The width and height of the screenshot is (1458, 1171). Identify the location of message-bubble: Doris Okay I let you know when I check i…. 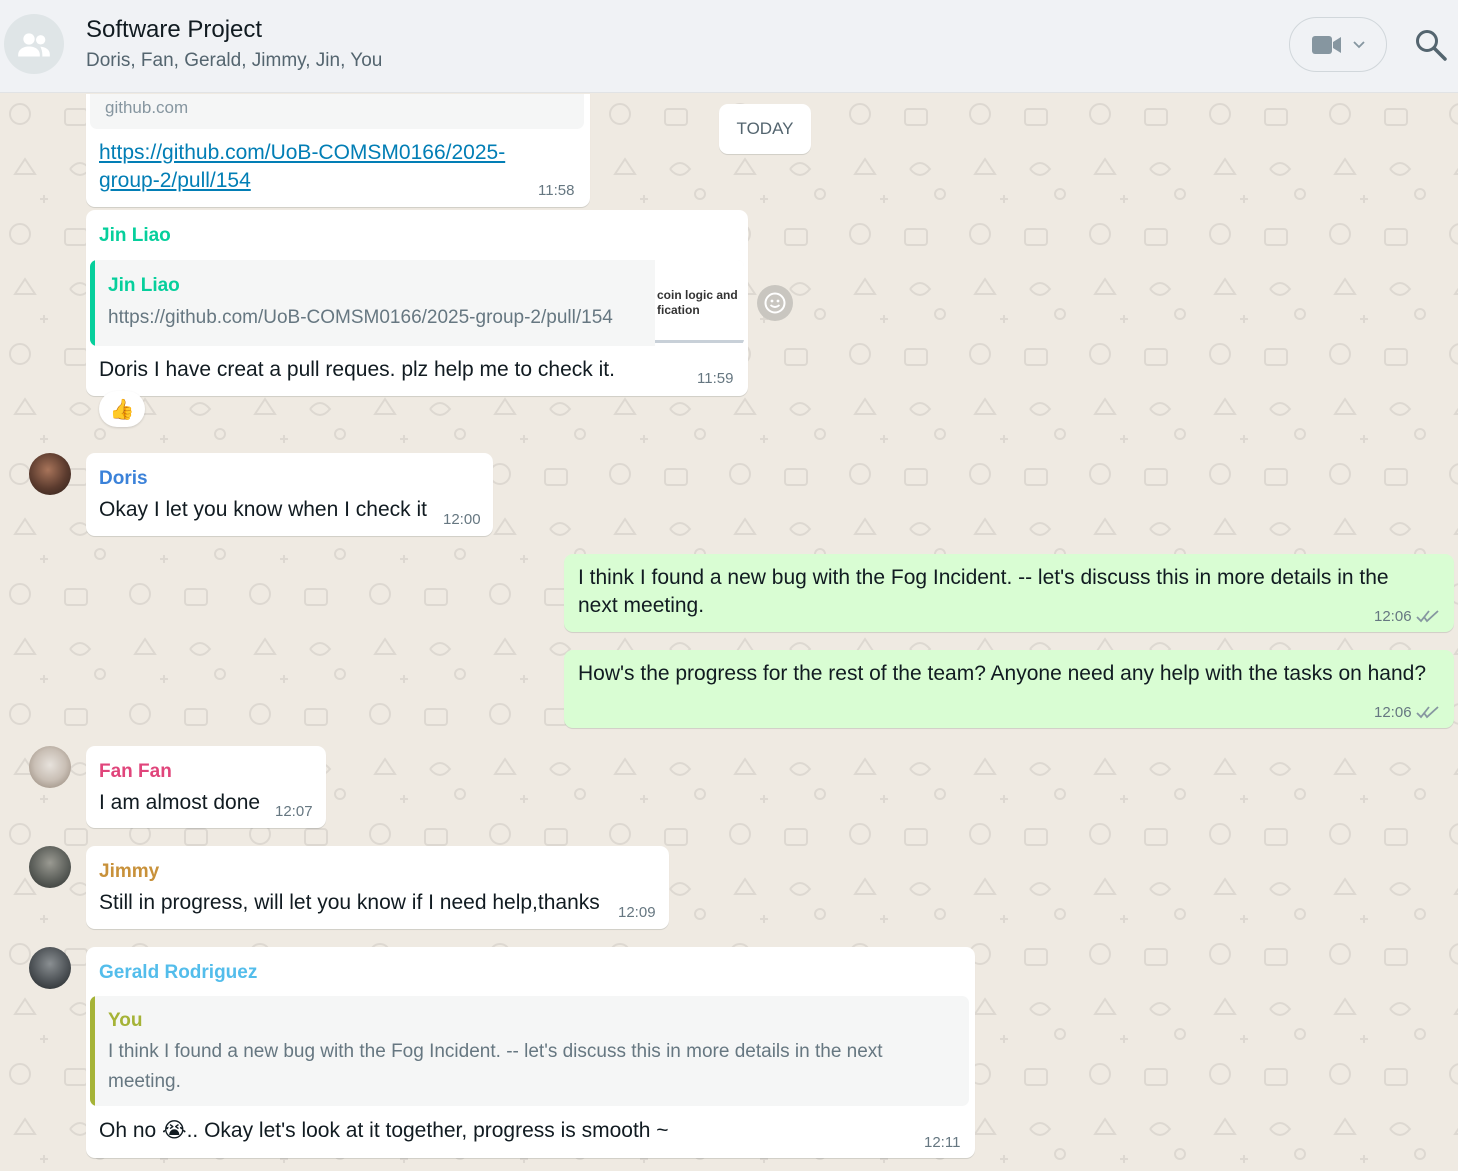
(289, 494).